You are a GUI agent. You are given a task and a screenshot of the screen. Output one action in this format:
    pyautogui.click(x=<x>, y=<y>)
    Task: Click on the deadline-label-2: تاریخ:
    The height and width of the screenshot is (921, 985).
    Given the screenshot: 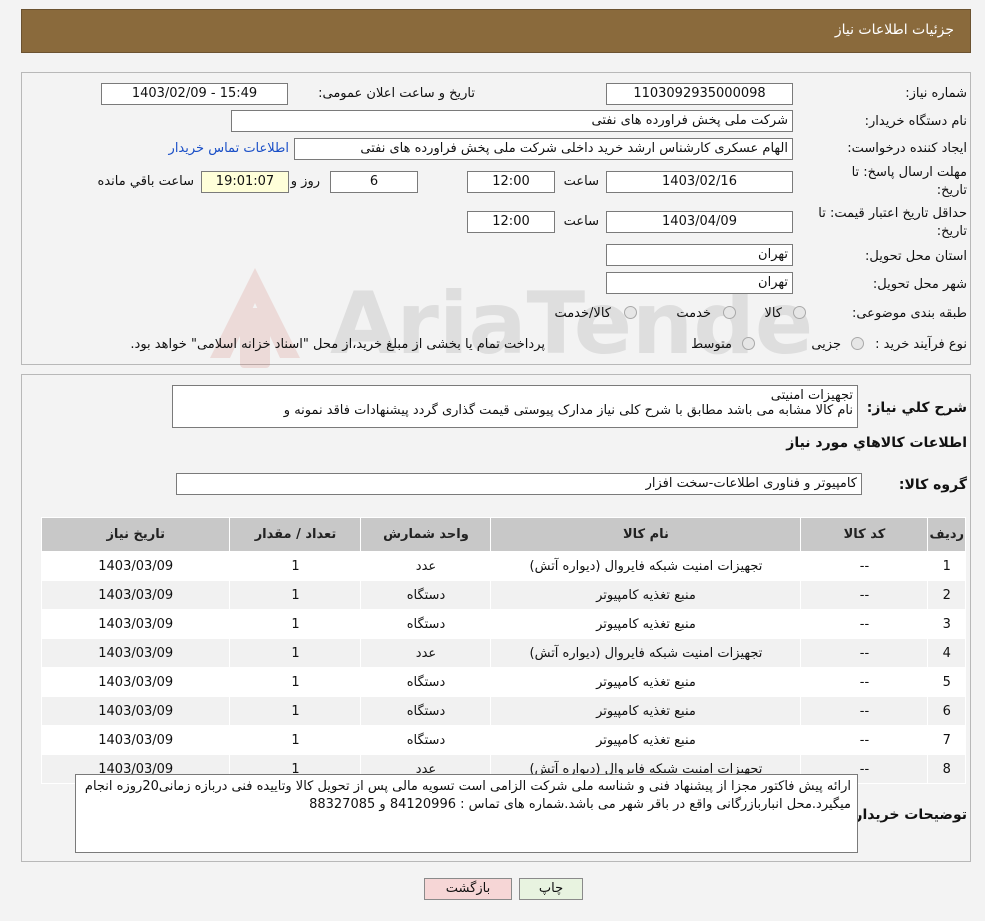 What is the action you would take?
    pyautogui.click(x=951, y=190)
    